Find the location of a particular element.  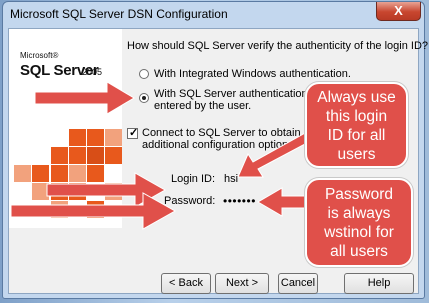

next-button: Next > is located at coordinates (242, 283).